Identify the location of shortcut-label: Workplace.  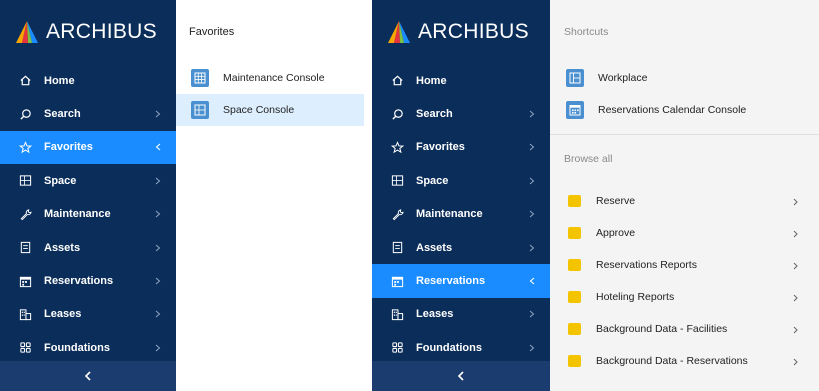
(623, 78).